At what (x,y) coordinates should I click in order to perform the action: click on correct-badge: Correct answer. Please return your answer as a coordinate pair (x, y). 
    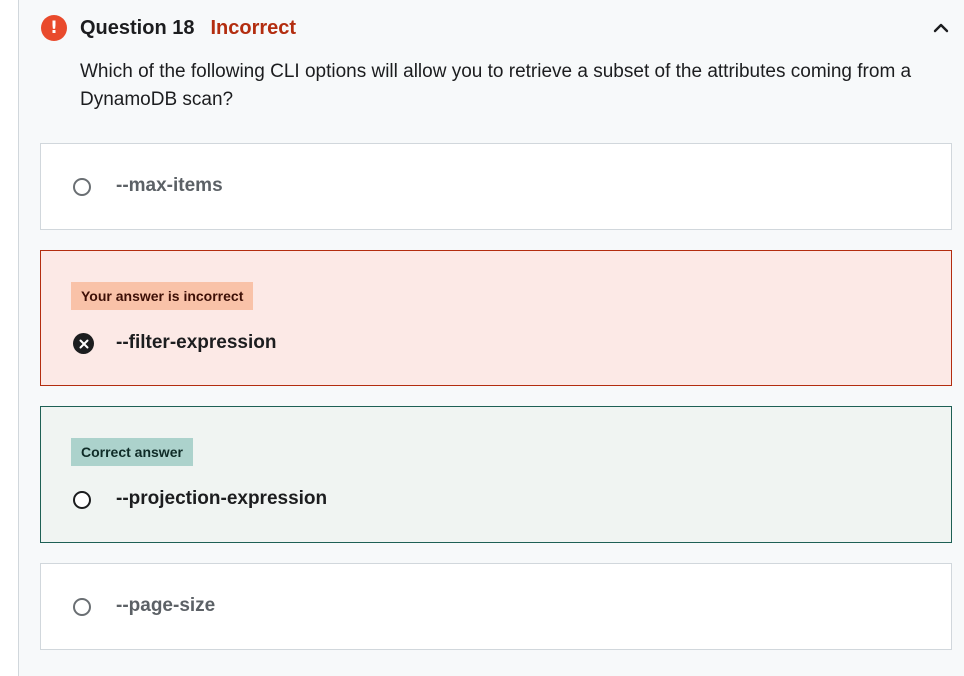
    Looking at the image, I should click on (132, 452).